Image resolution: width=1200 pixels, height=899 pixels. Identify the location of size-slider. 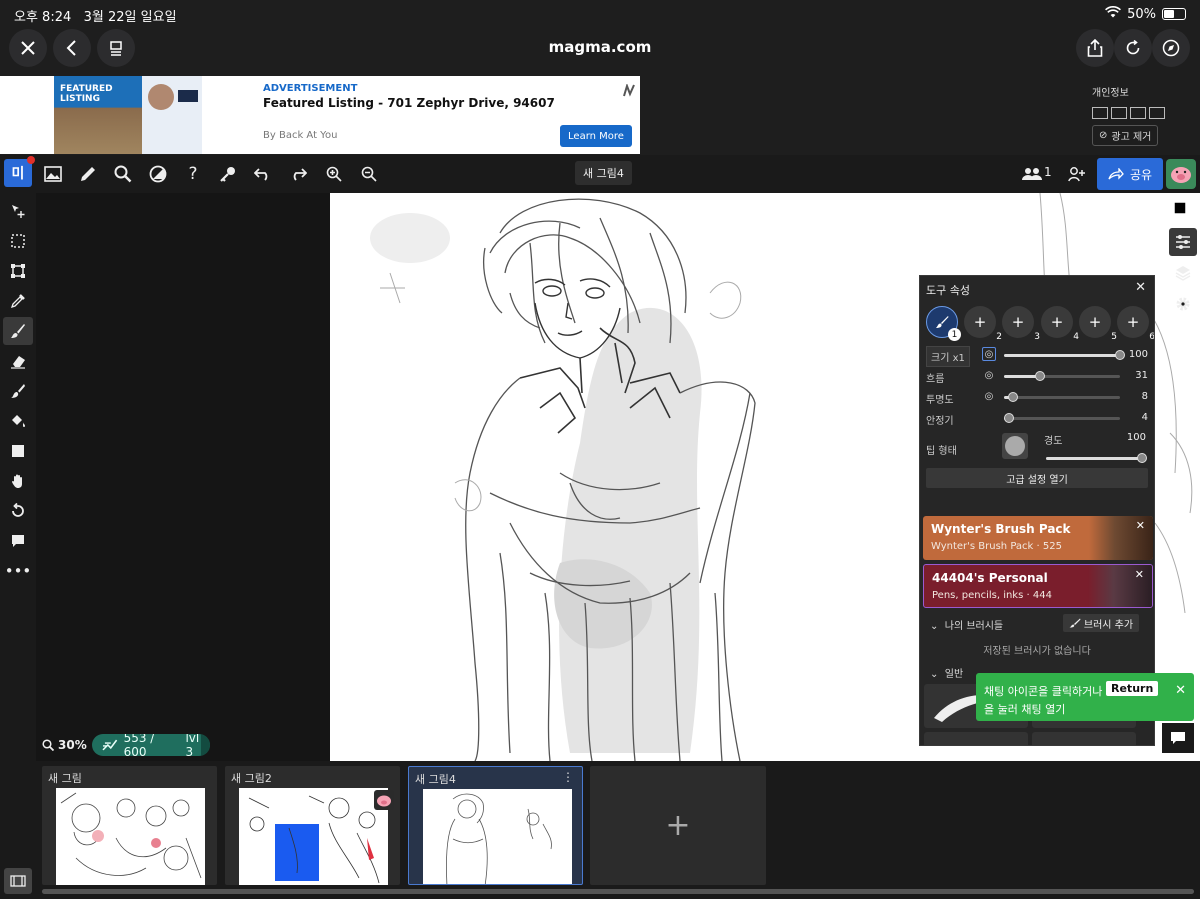
(1064, 355).